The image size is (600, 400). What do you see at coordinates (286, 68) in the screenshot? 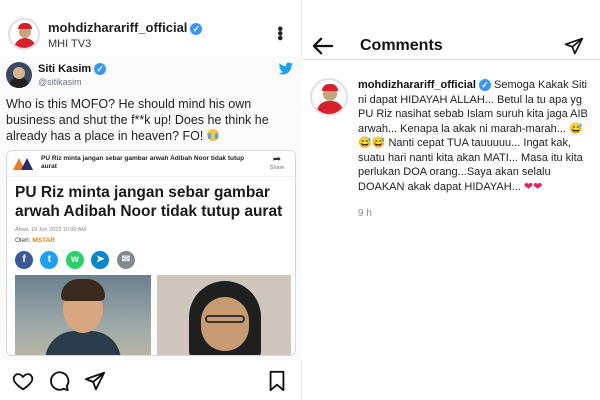
I see `twitter-bird-icon` at bounding box center [286, 68].